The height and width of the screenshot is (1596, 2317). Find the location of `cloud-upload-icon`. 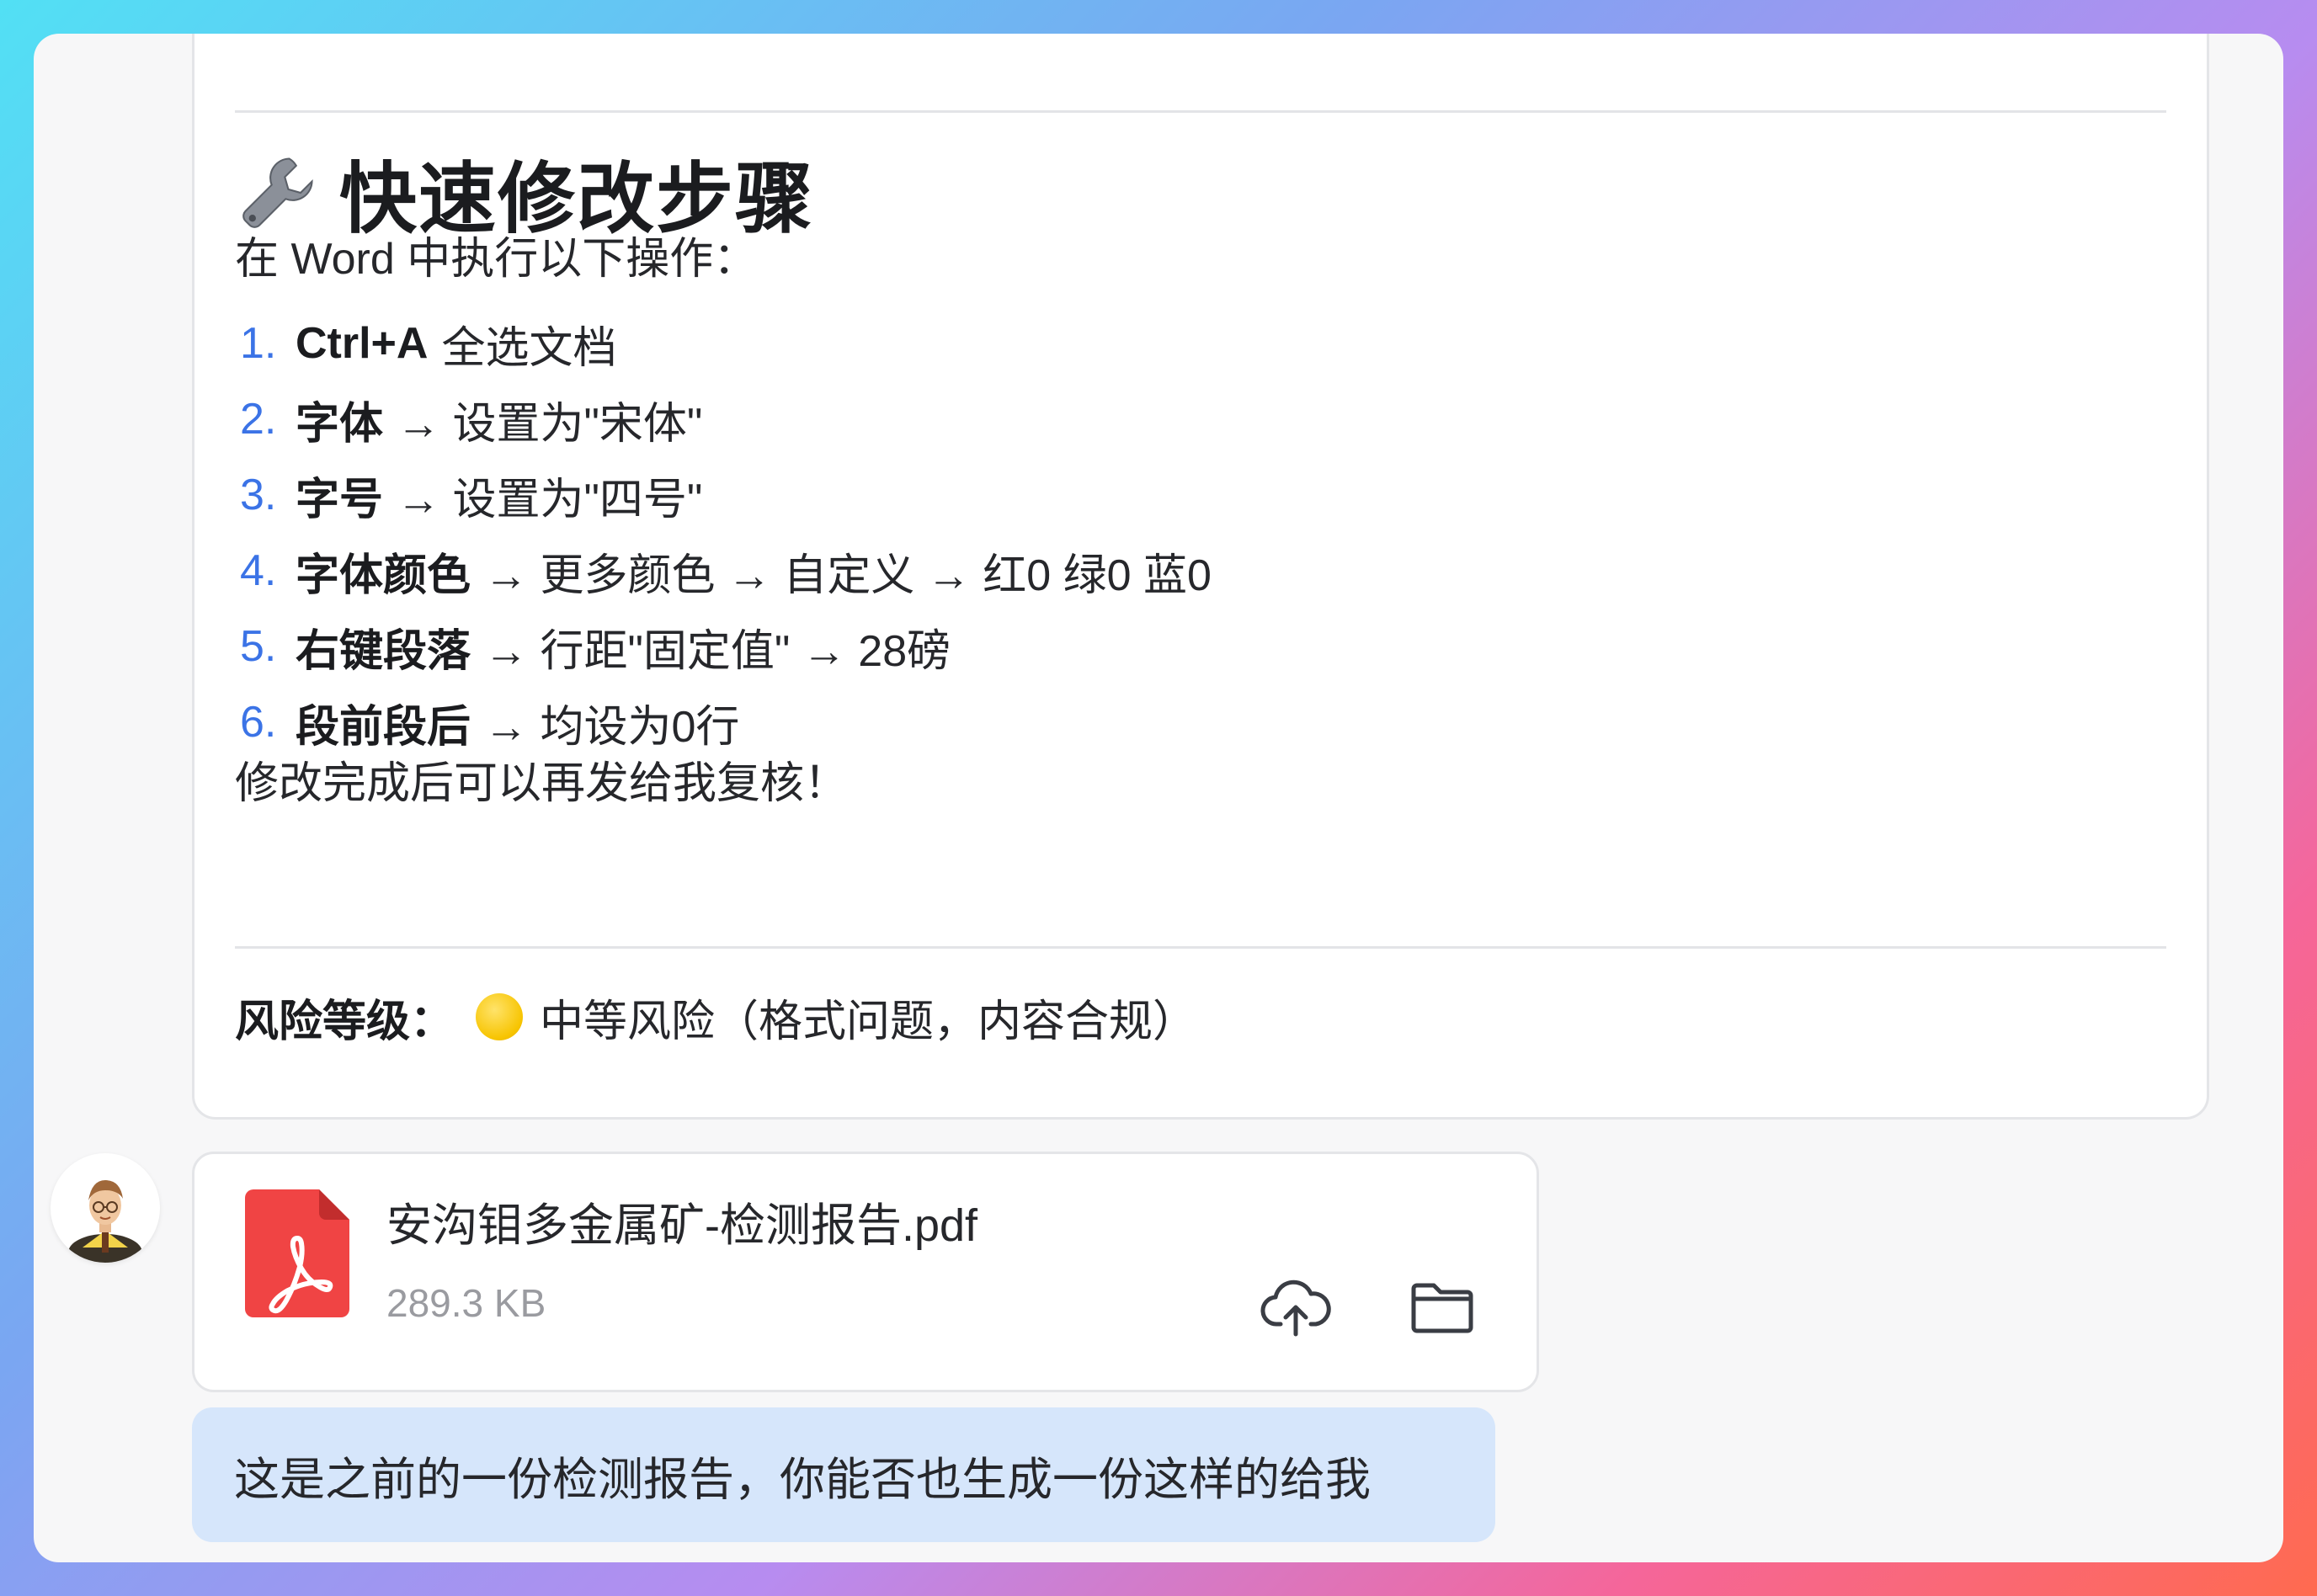

cloud-upload-icon is located at coordinates (1295, 1308).